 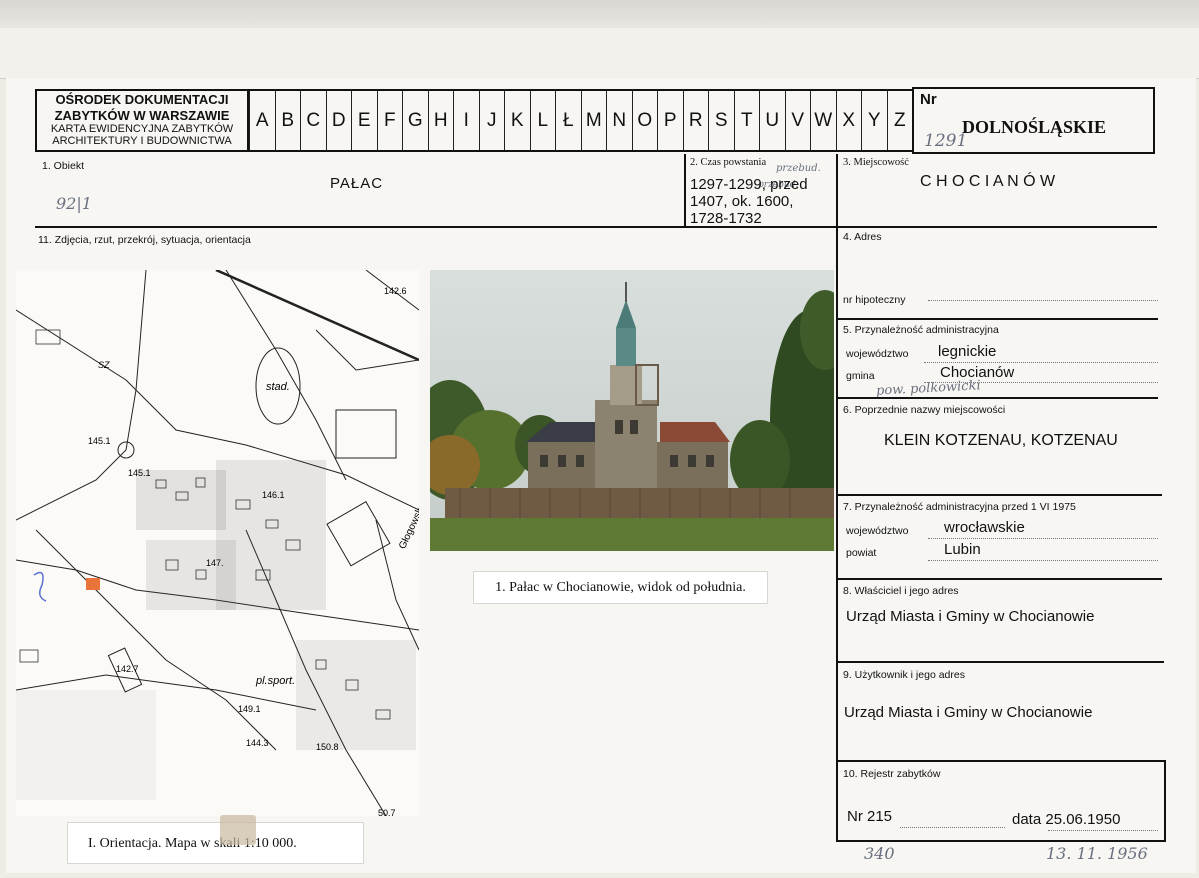 I want to click on map-elevation-5: 147., so click(x=215, y=563).